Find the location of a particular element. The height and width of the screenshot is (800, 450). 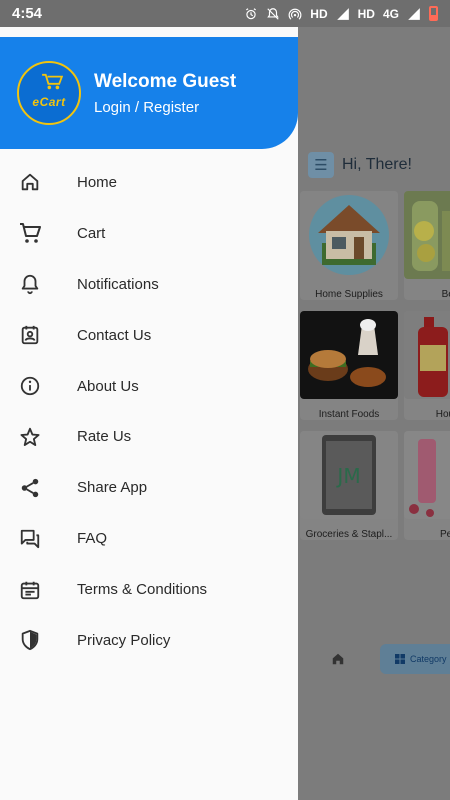

menu-item-faq: FAQ is located at coordinates (149, 538).